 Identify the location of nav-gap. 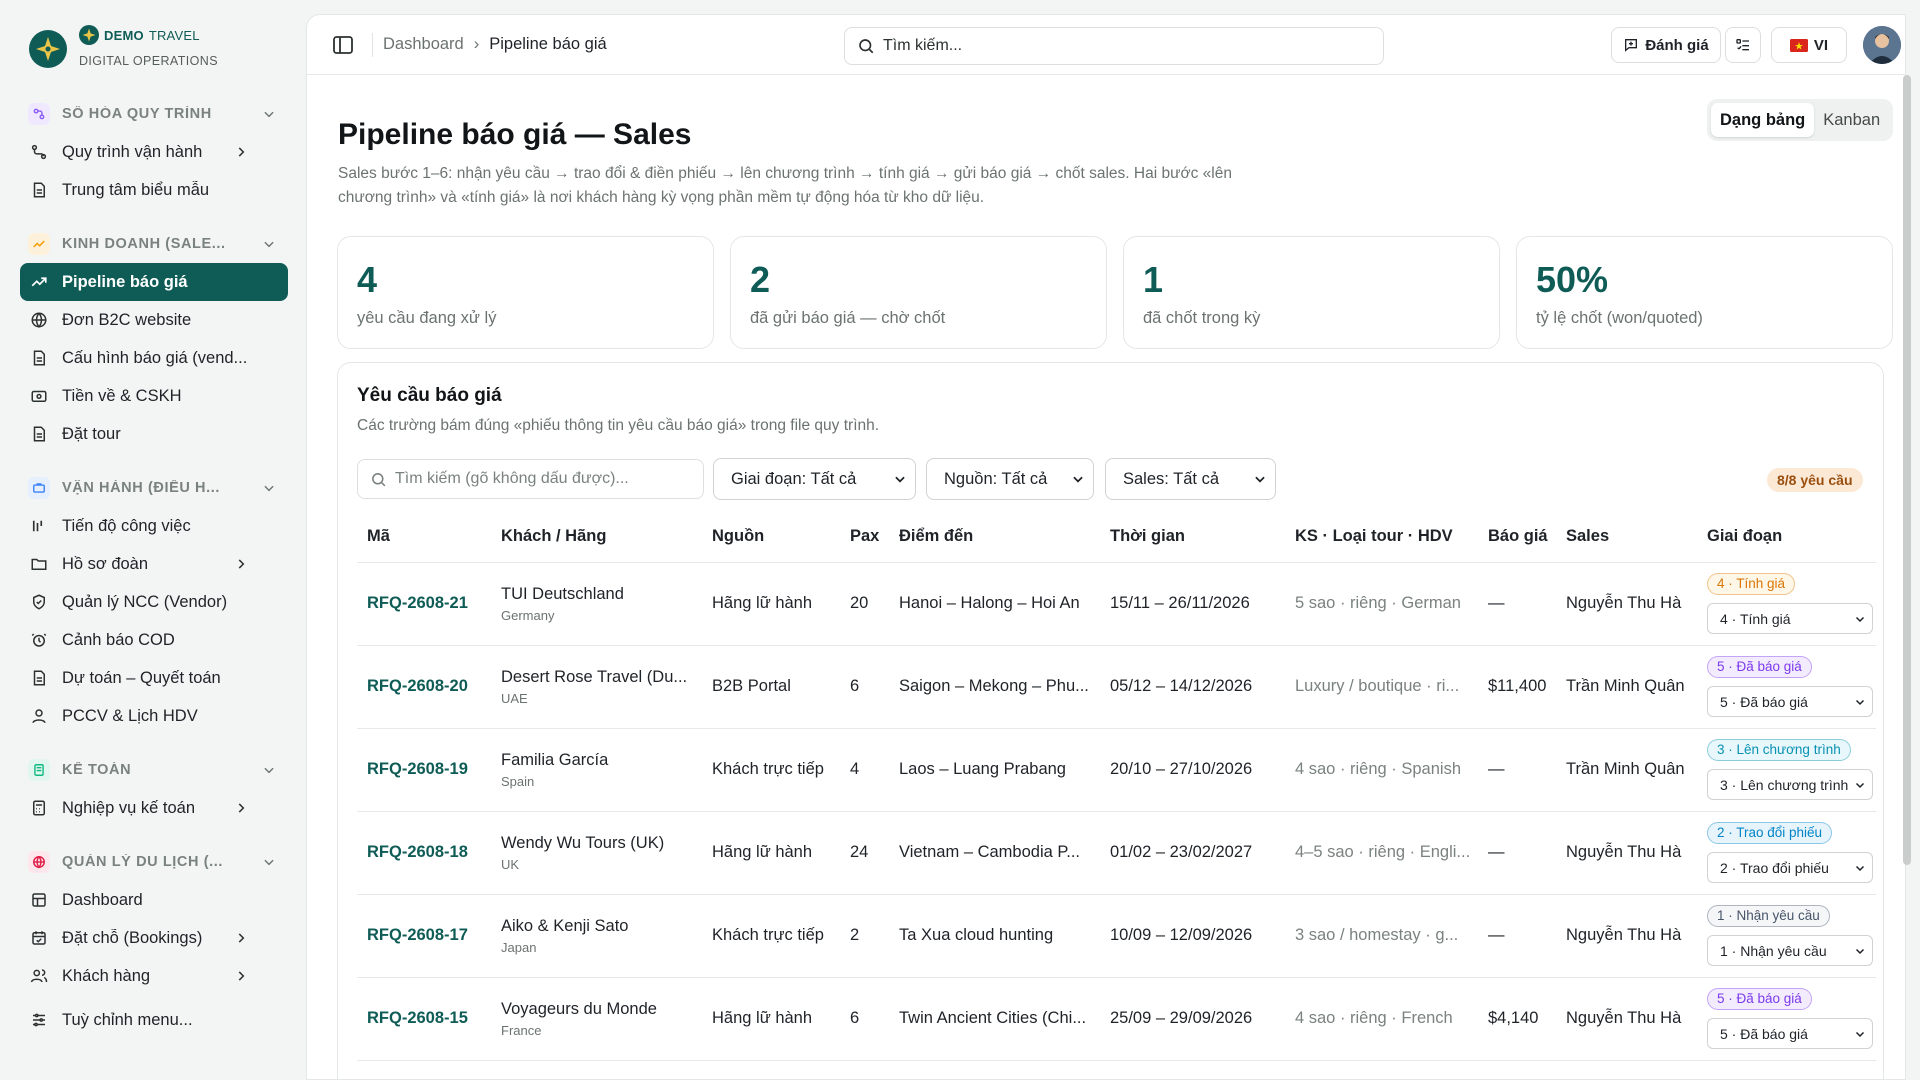
(154, 835).